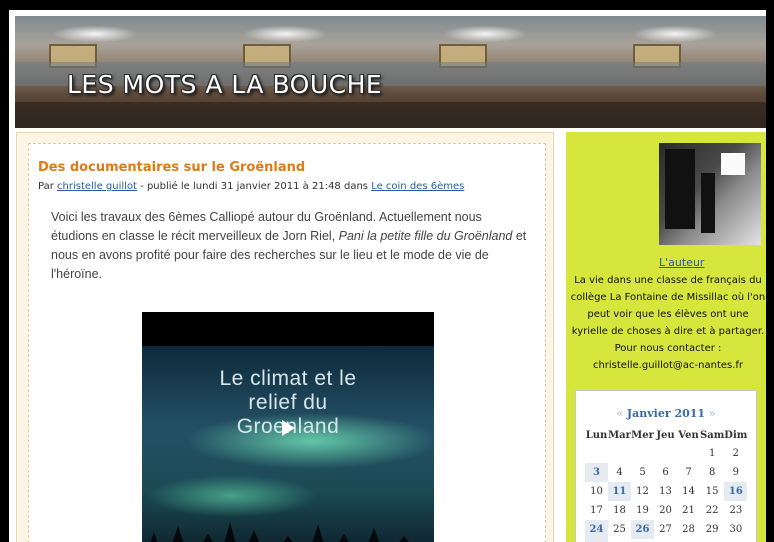 Image resolution: width=774 pixels, height=542 pixels. What do you see at coordinates (619, 413) in the screenshot?
I see `calendar-prev-link: «` at bounding box center [619, 413].